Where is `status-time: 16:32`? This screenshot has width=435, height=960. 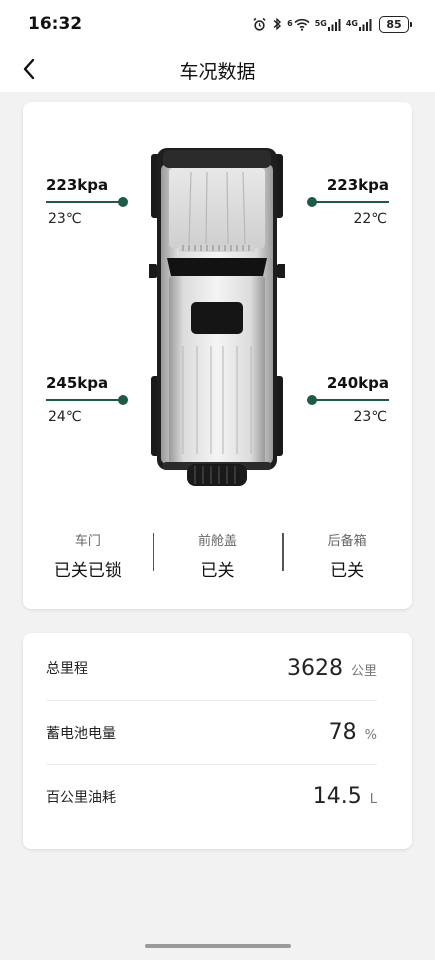 status-time: 16:32 is located at coordinates (55, 24).